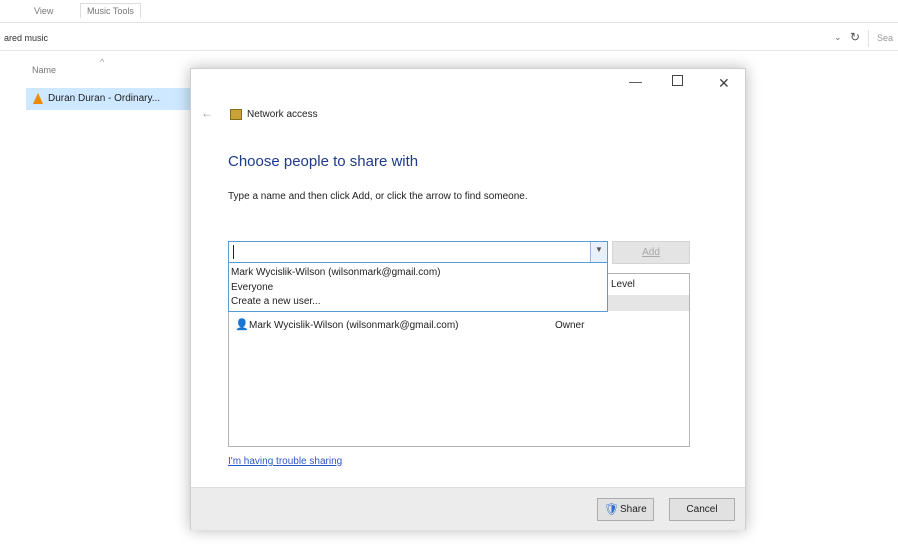 The height and width of the screenshot is (550, 898). I want to click on add-label: Add, so click(651, 252).